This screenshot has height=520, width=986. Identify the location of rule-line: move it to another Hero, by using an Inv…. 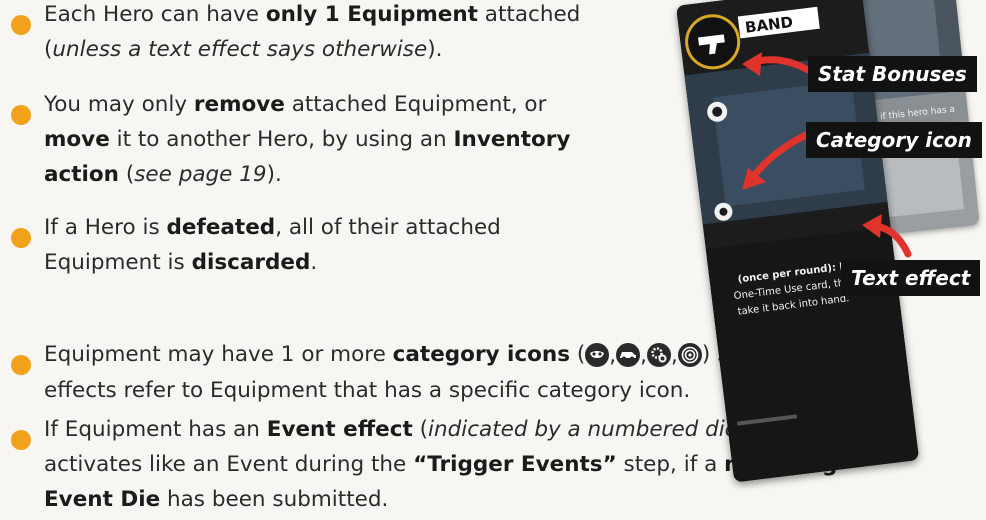
(307, 139).